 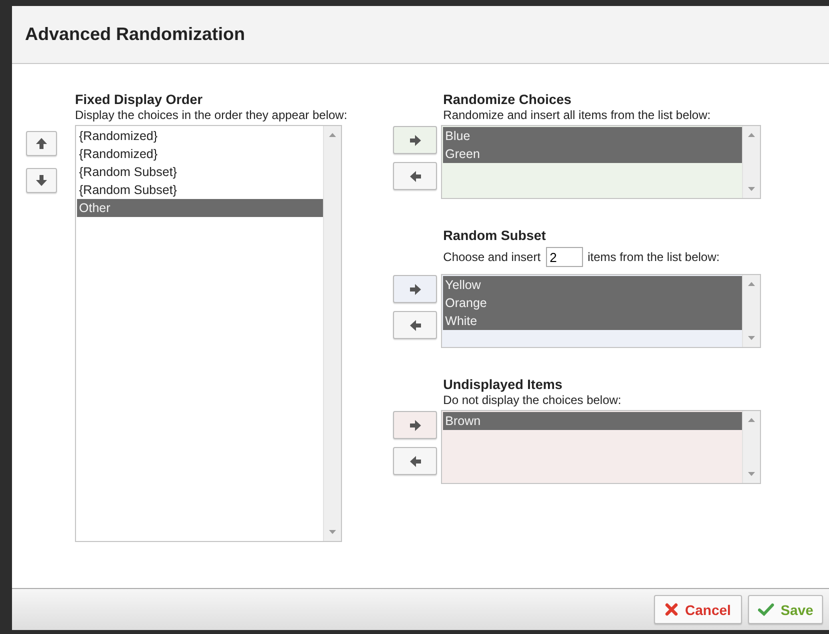 I want to click on section-description: Randomize and insert all items from the list below:, so click(x=577, y=115).